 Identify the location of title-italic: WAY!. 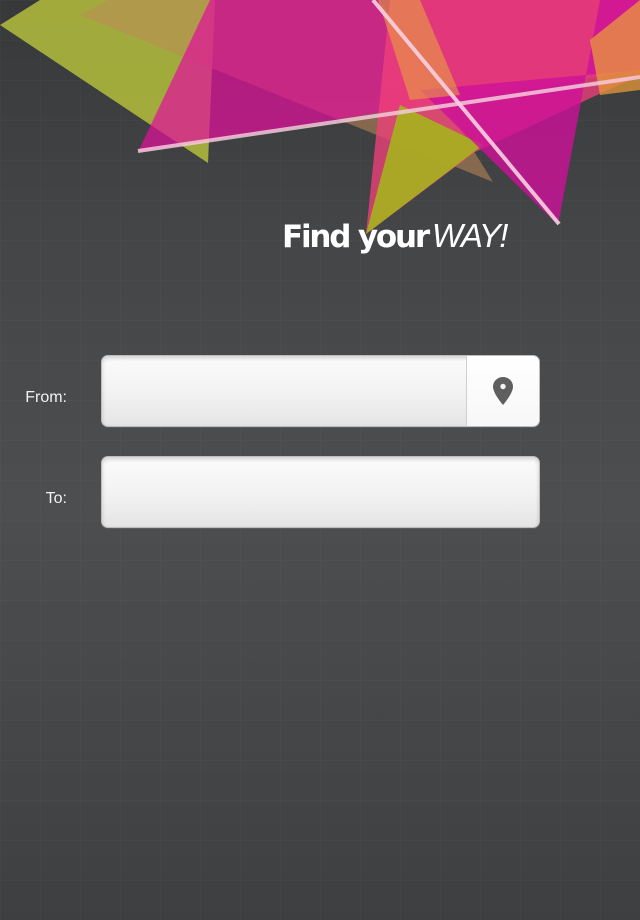
(470, 235).